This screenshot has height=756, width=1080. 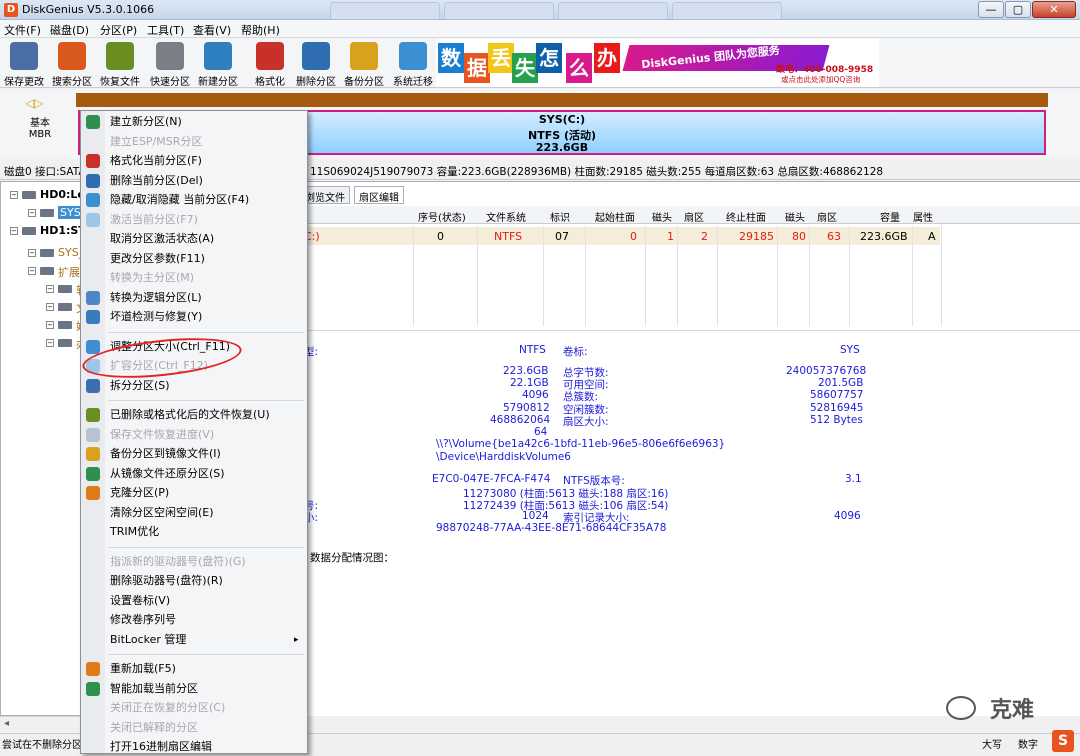 What do you see at coordinates (218, 56) in the screenshot?
I see `new-partition-icon` at bounding box center [218, 56].